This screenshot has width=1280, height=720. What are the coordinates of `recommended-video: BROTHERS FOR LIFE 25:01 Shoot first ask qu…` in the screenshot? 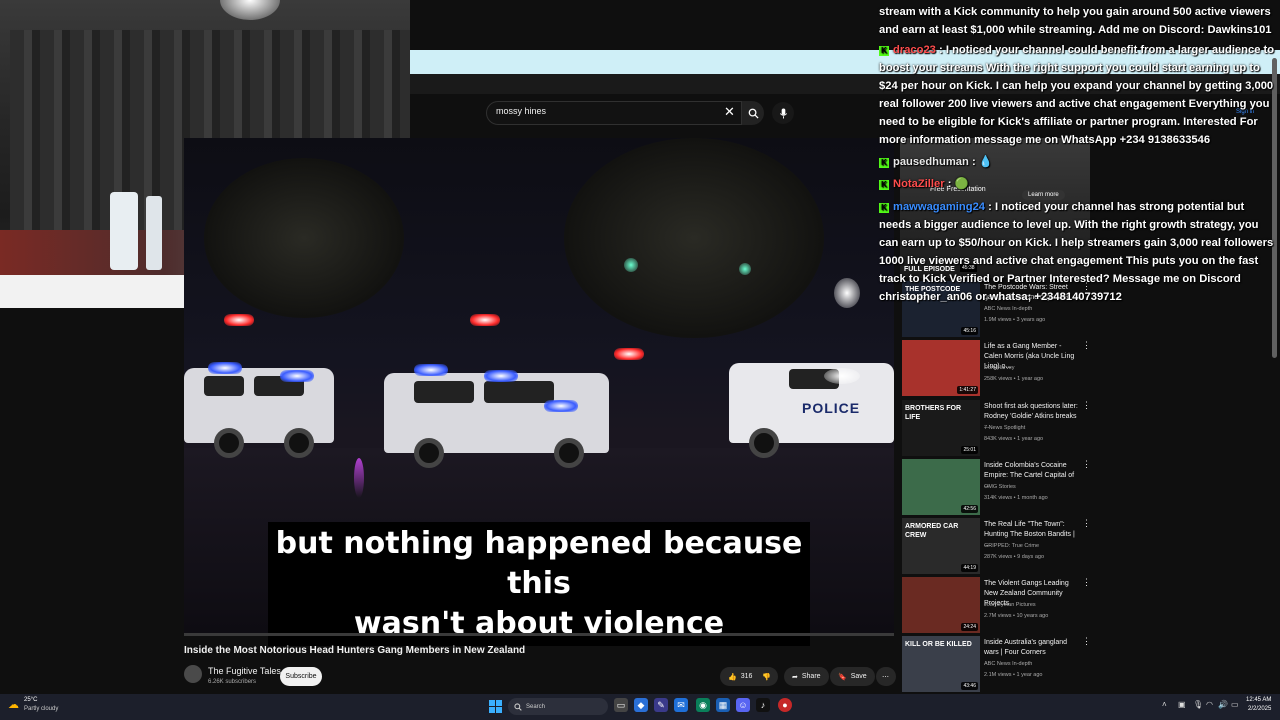 It's located at (997, 428).